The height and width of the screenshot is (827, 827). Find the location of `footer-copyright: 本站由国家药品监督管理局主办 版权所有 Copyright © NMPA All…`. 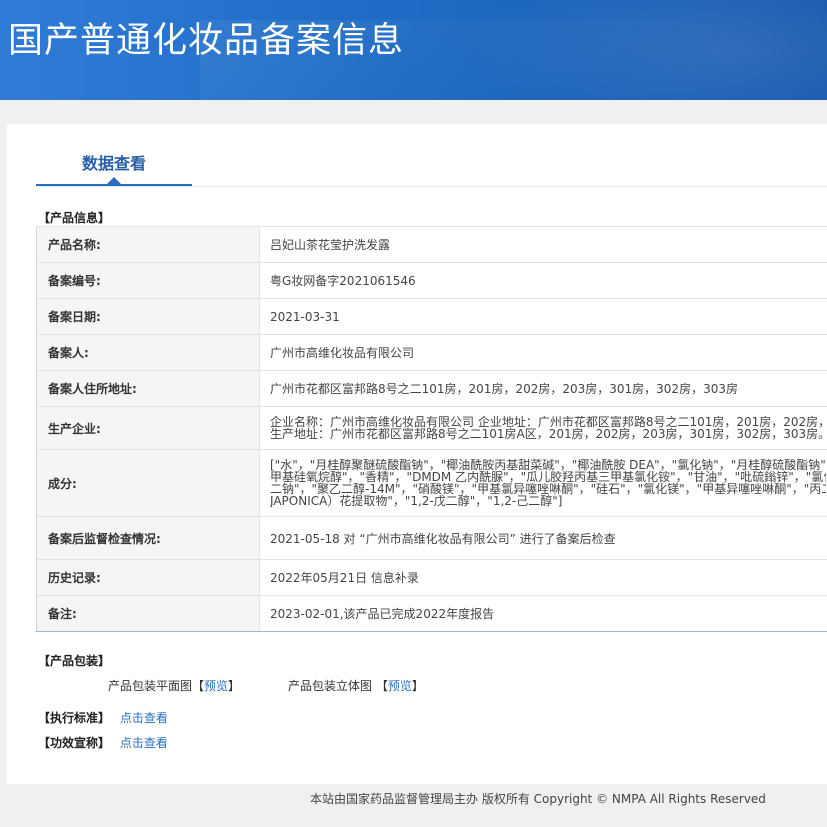

footer-copyright: 本站由国家药品监督管理局主办 版权所有 Copyright © NMPA All… is located at coordinates (538, 799).